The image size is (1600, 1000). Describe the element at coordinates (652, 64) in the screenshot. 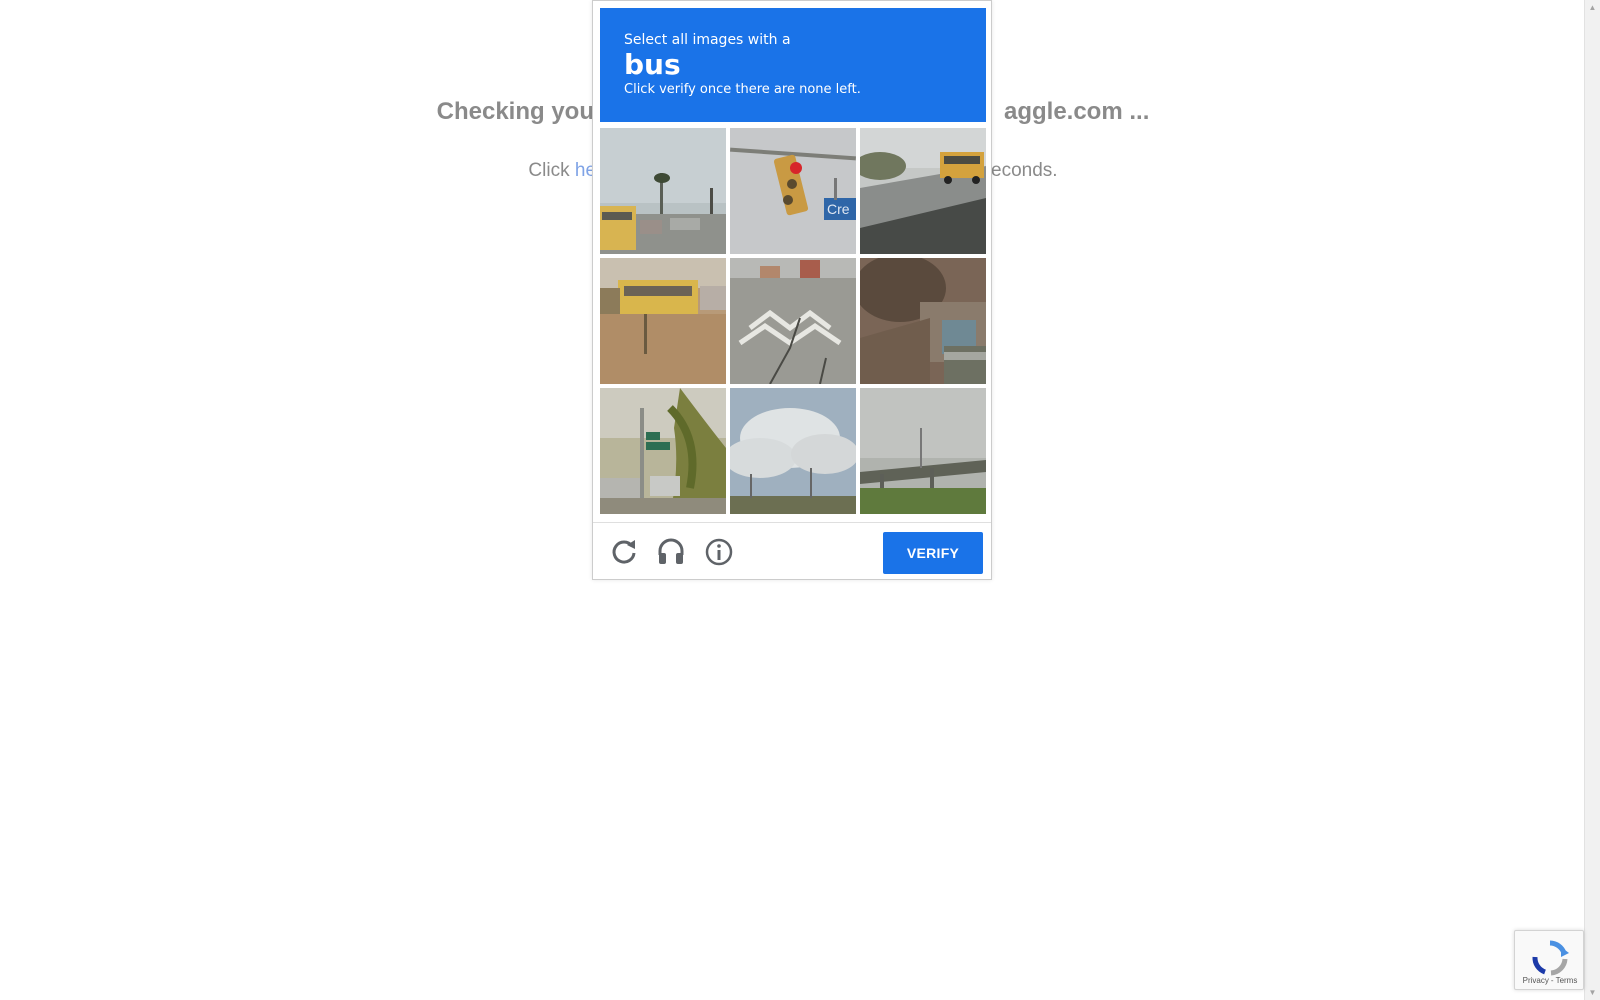

I see `challenge-target-object: bus` at that location.